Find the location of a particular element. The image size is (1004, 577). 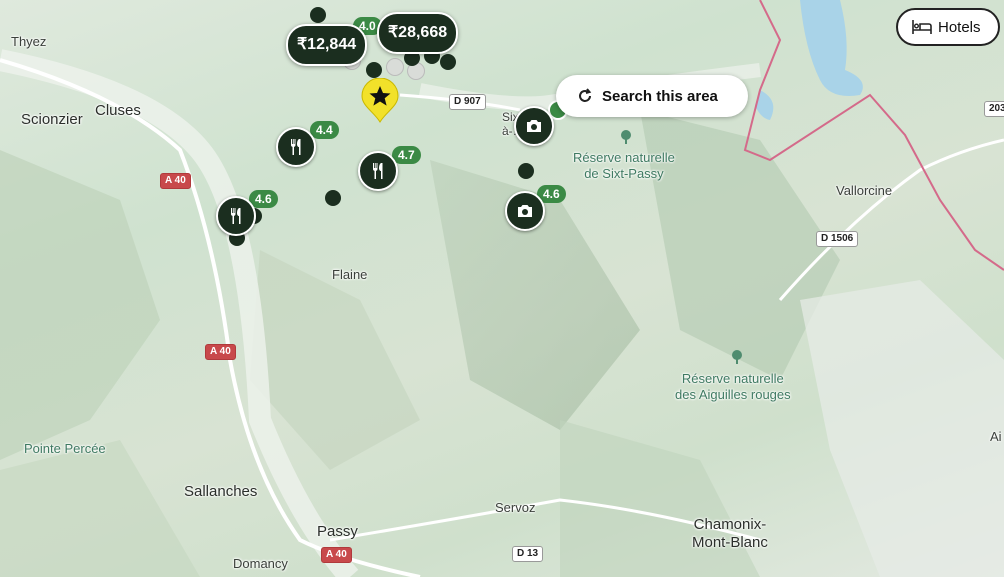

place-label-passy: Passy is located at coordinates (337, 531).